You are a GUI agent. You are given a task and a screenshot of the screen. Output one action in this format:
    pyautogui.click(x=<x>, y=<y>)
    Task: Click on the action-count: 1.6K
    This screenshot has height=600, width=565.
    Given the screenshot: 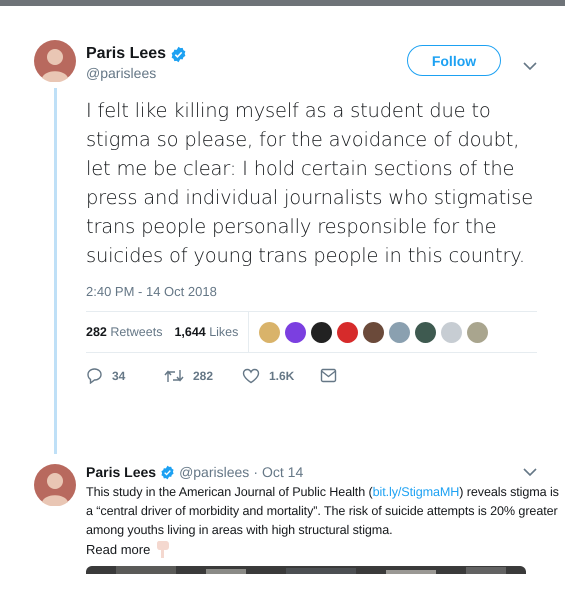 What is the action you would take?
    pyautogui.click(x=281, y=375)
    